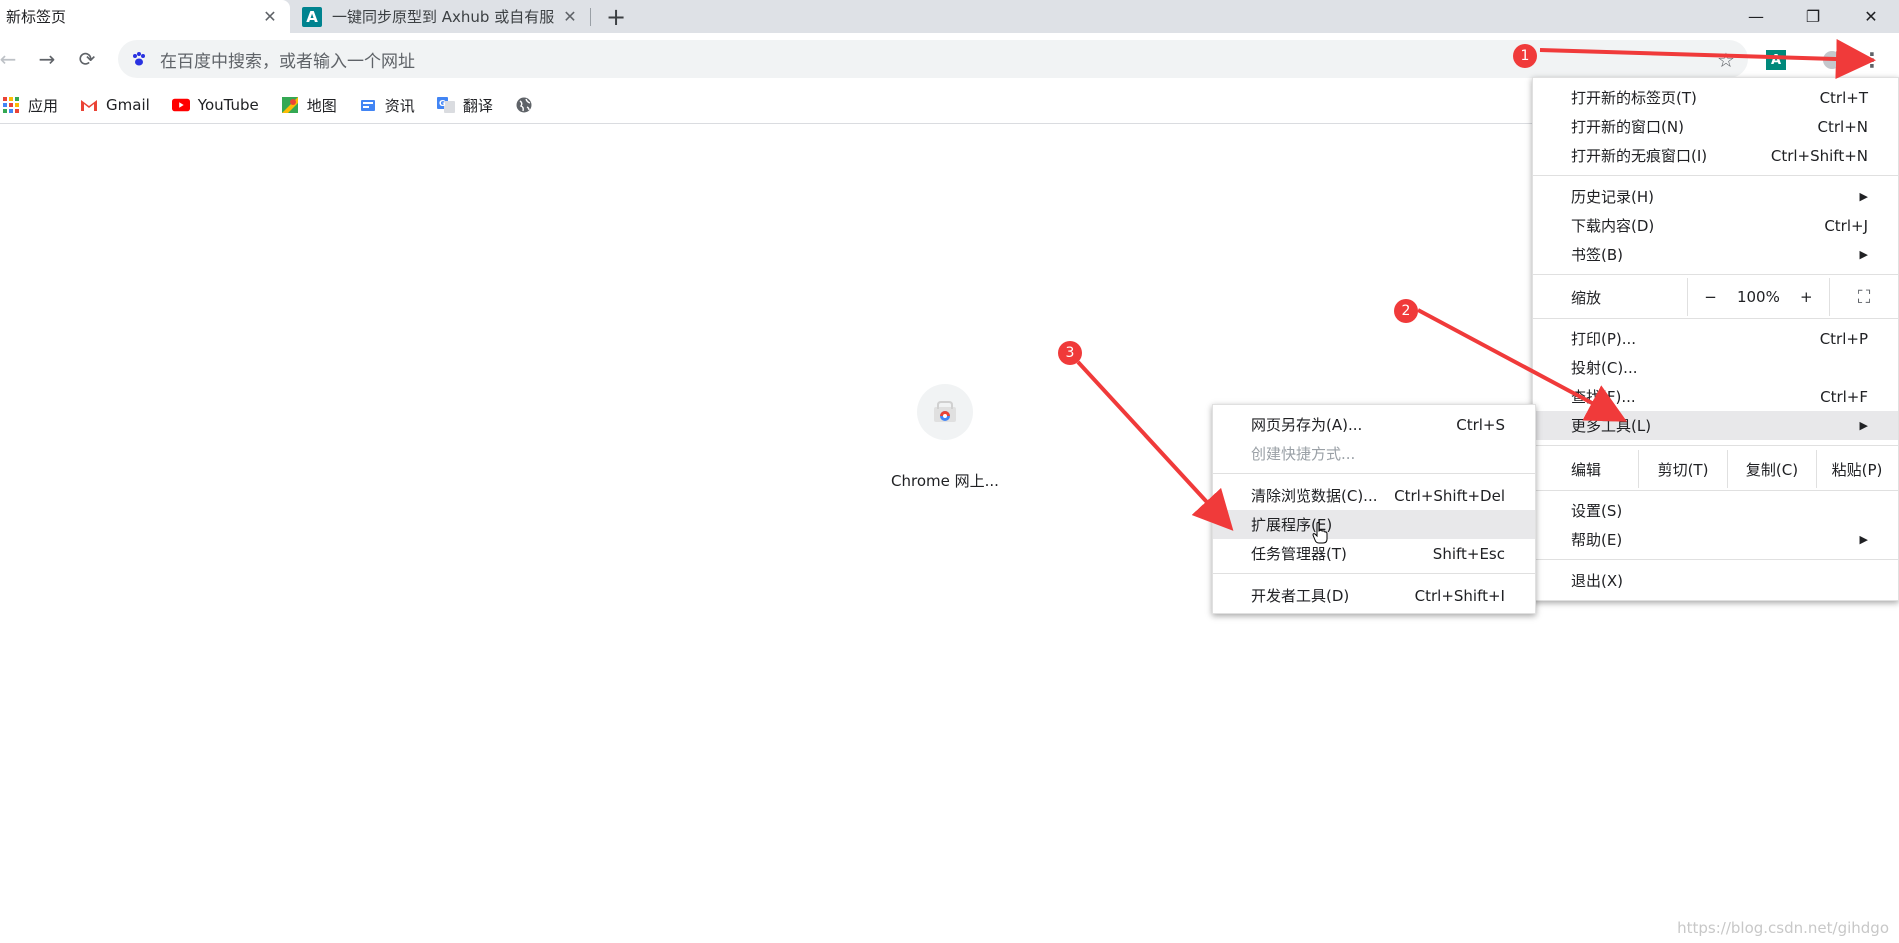 This screenshot has height=943, width=1899. What do you see at coordinates (1783, 928) in the screenshot?
I see `watermark: https://blog.csdn.net/gihdgo` at bounding box center [1783, 928].